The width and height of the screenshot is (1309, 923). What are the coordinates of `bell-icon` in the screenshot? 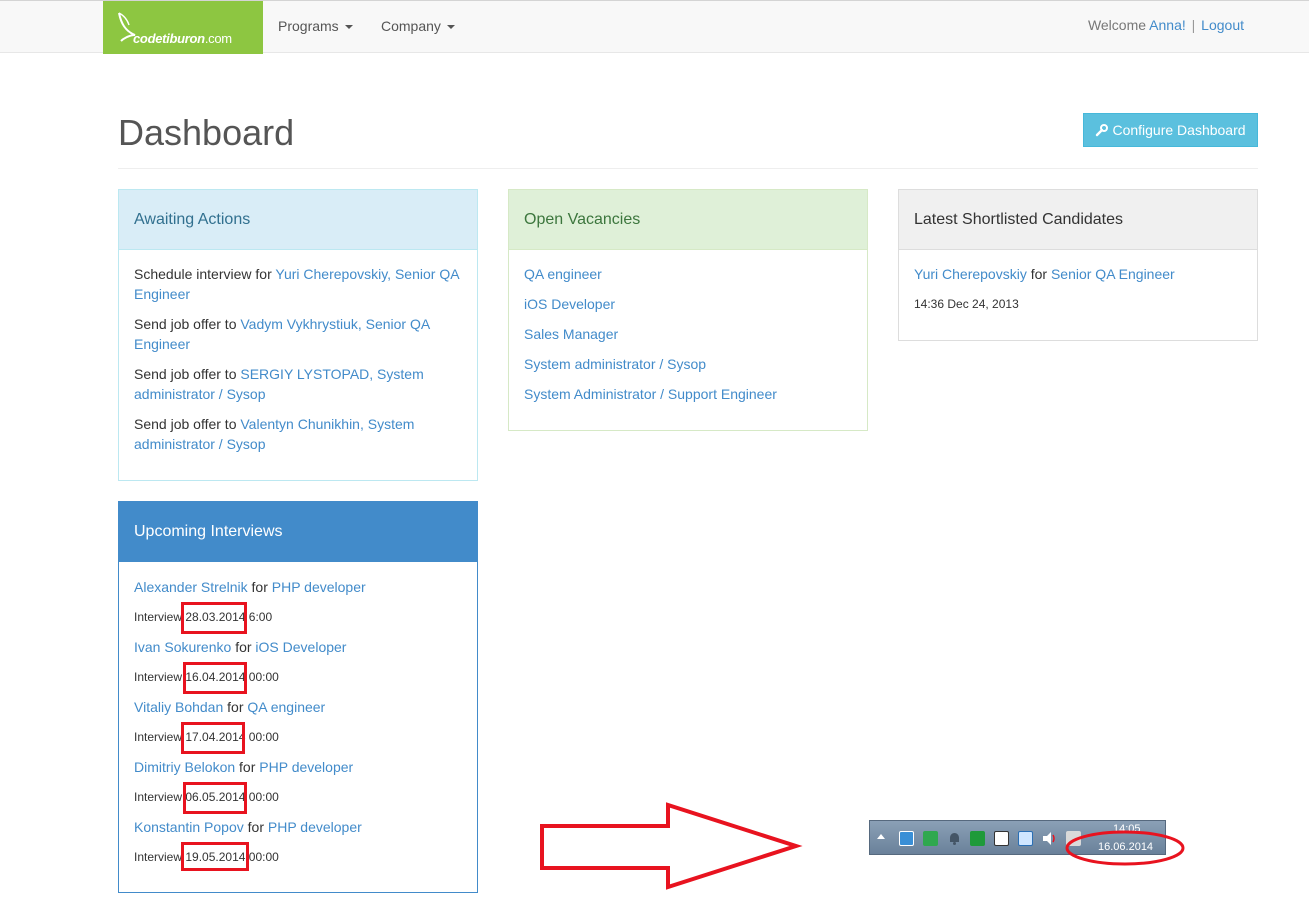 It's located at (954, 838).